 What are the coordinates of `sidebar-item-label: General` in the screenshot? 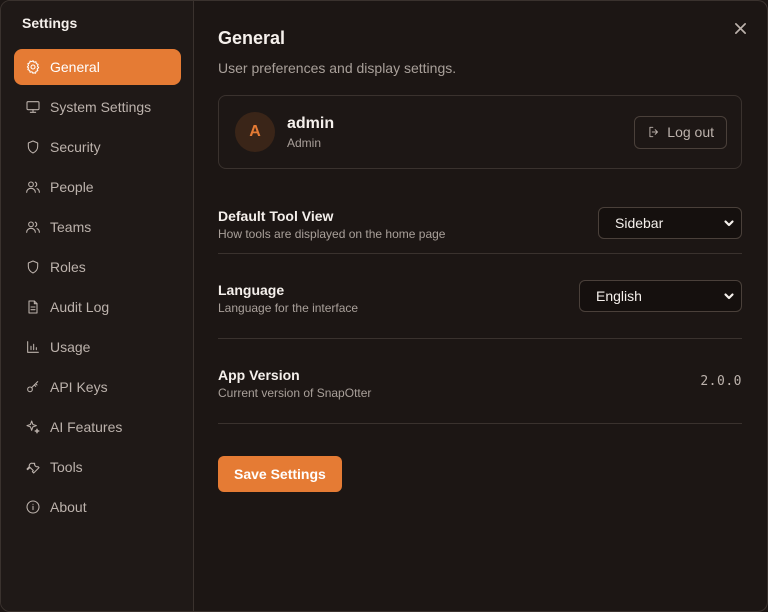 It's located at (75, 67).